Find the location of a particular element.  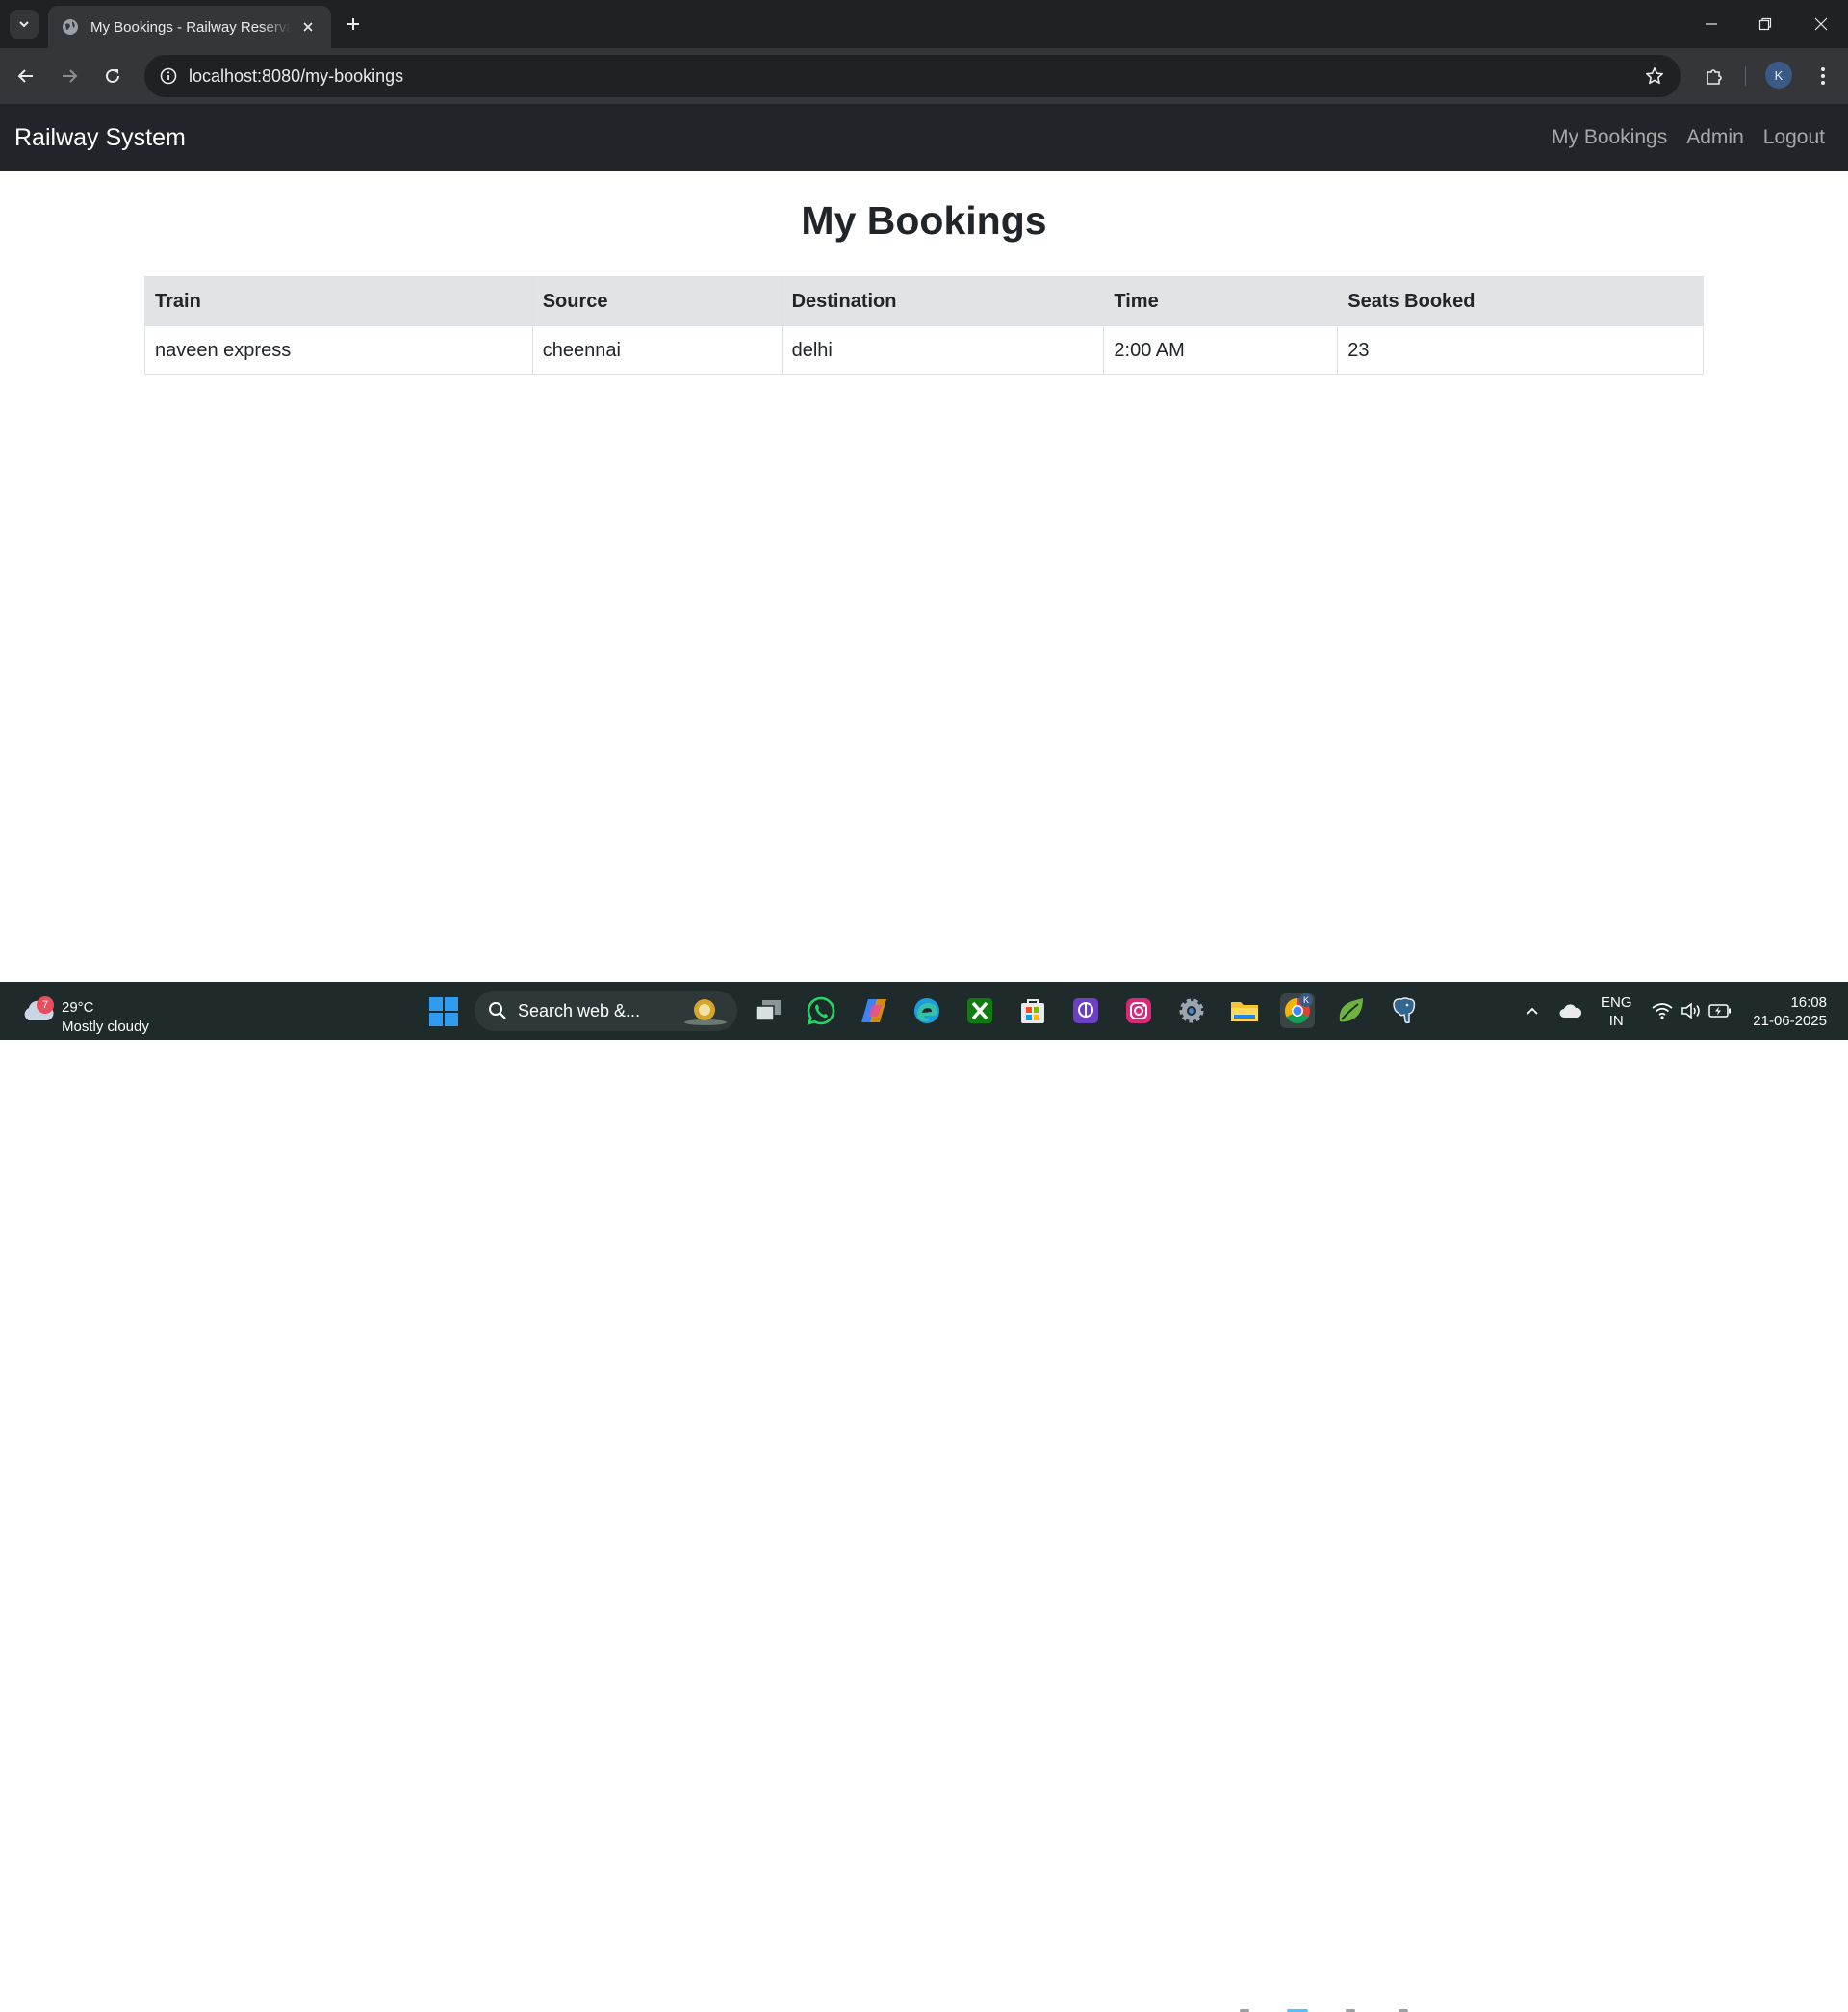

reload-icon is located at coordinates (112, 76).